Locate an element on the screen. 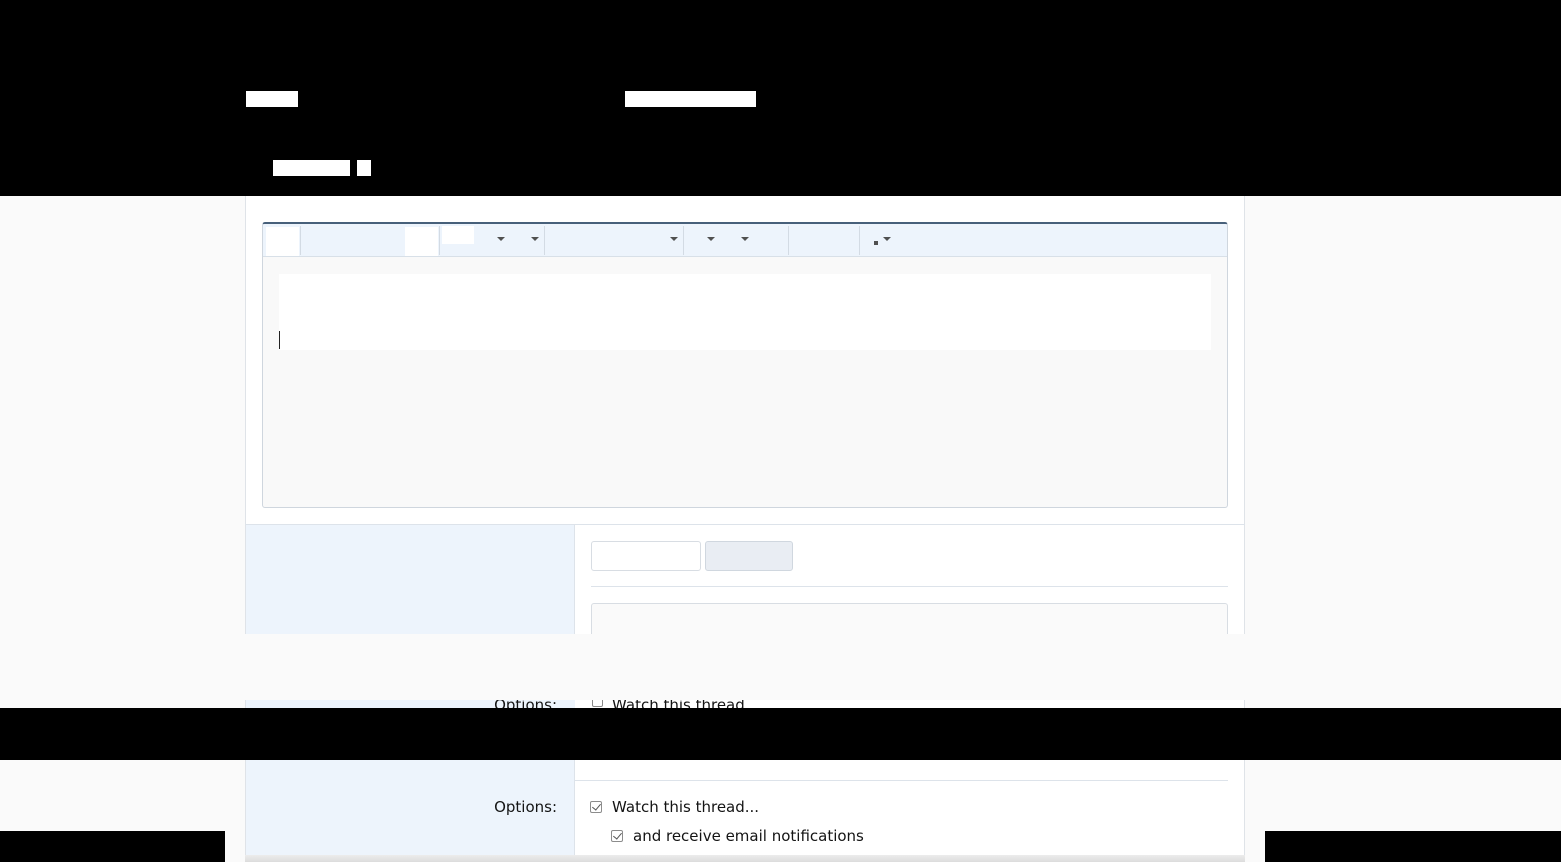 The width and height of the screenshot is (1561, 862). text-cursor is located at coordinates (279, 340).